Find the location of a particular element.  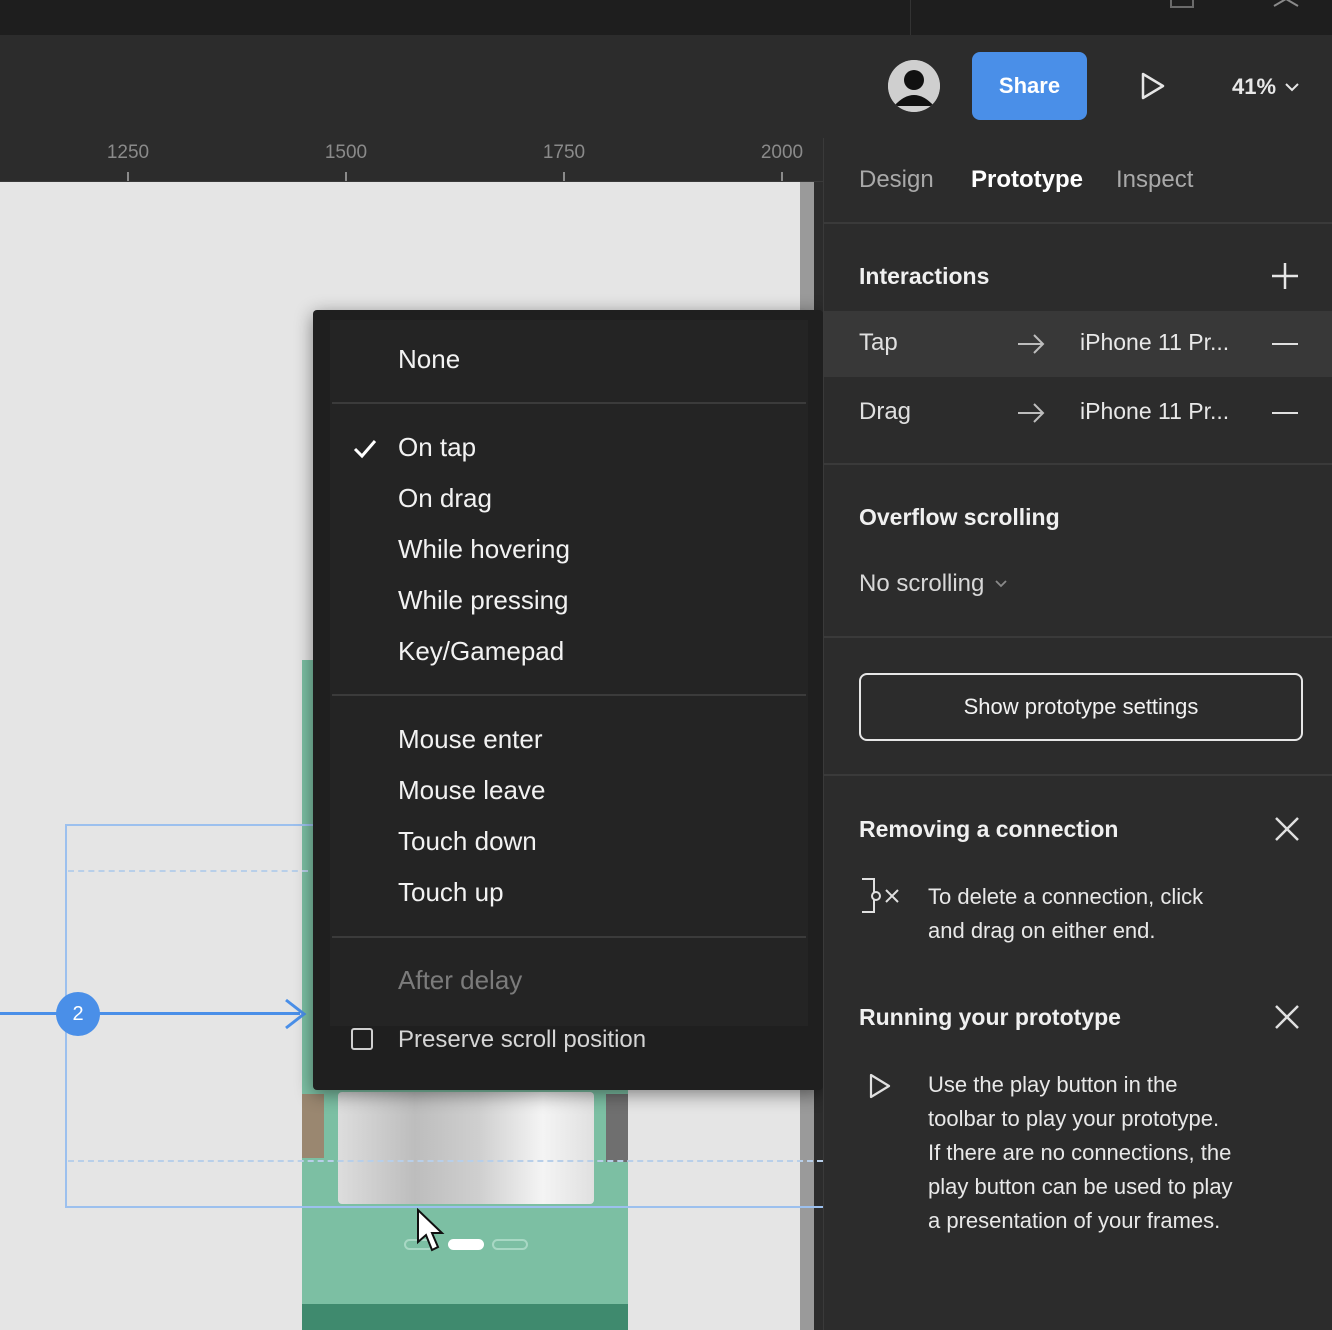

close-window-icon is located at coordinates (1286, 4).